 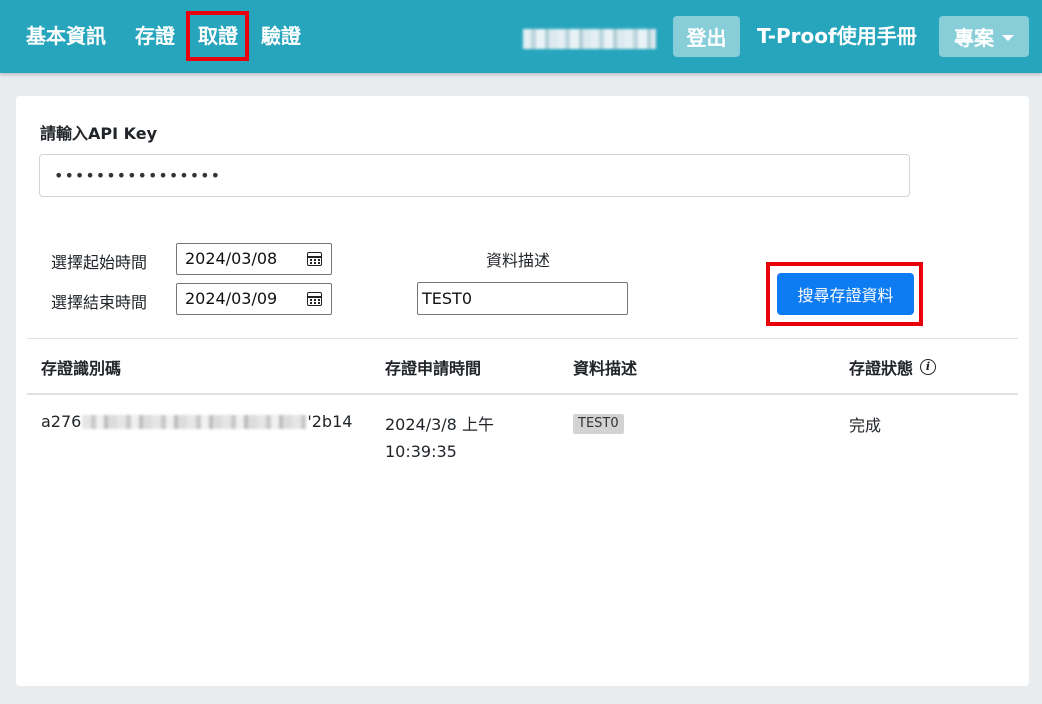 What do you see at coordinates (99, 133) in the screenshot?
I see `api-key-label: 請輸入API Key` at bounding box center [99, 133].